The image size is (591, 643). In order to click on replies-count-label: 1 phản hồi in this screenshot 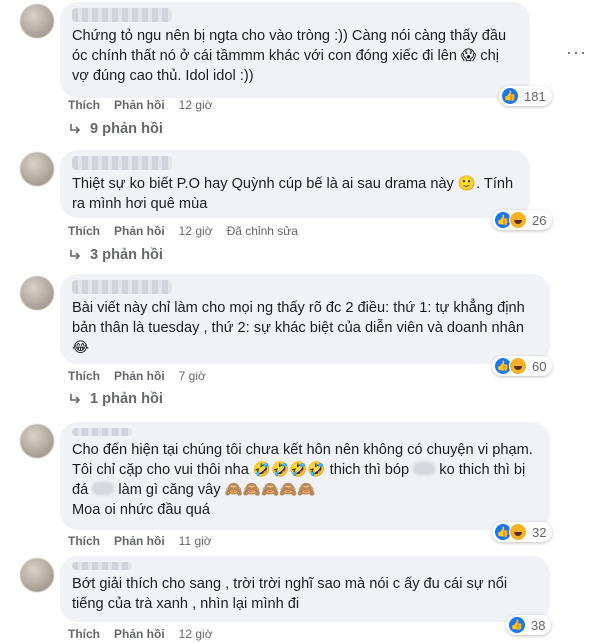, I will do `click(126, 399)`.